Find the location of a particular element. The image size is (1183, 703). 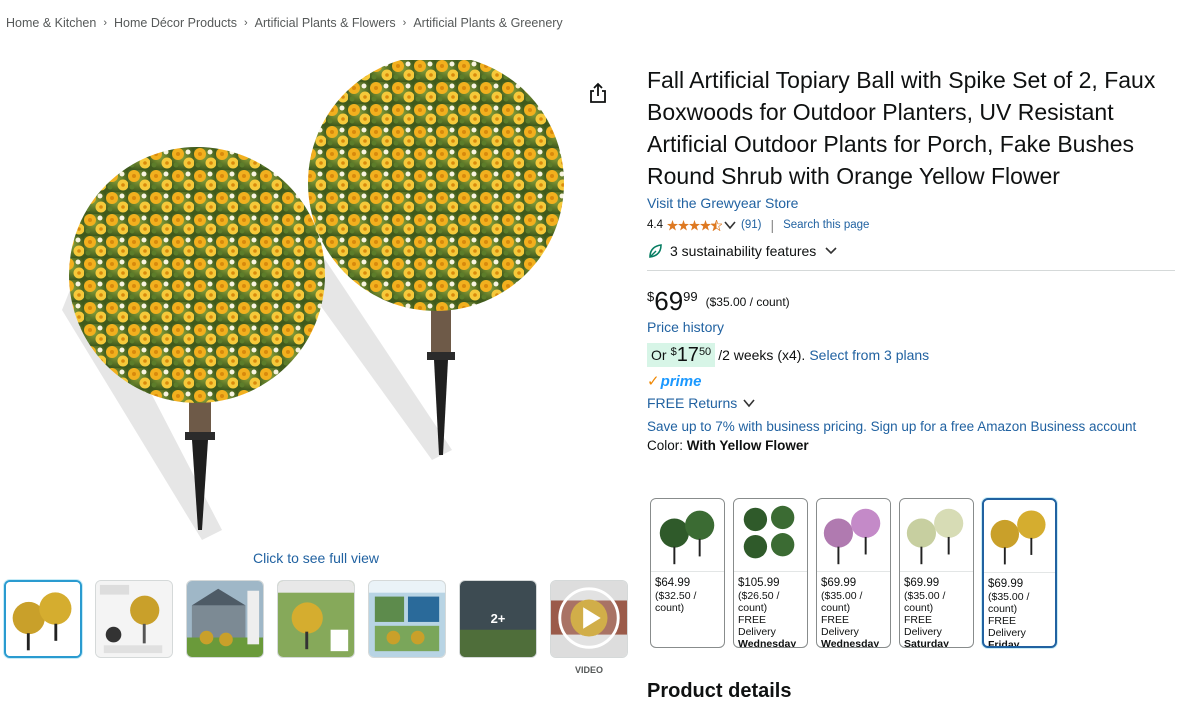

search-page-link: Search this page is located at coordinates (826, 225).